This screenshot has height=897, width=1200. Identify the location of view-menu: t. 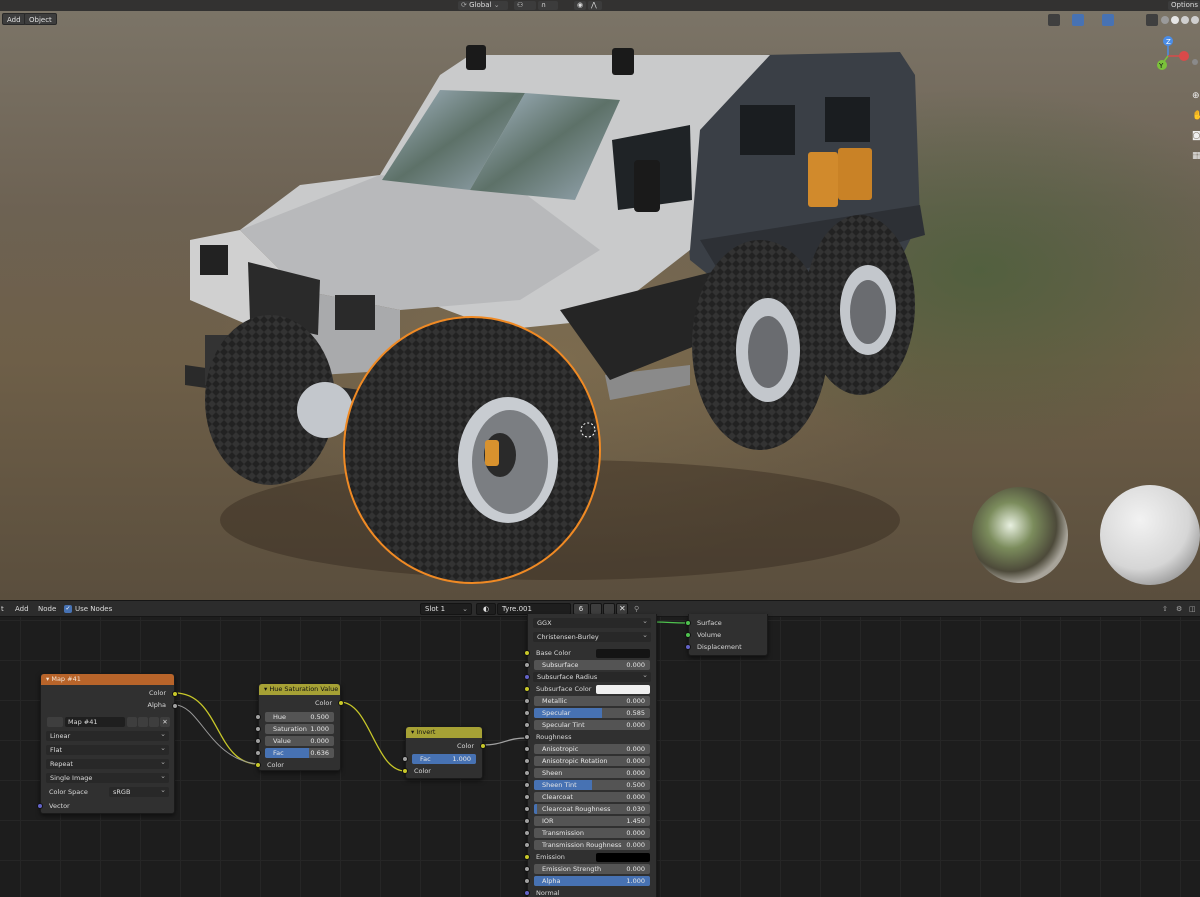
(2, 609).